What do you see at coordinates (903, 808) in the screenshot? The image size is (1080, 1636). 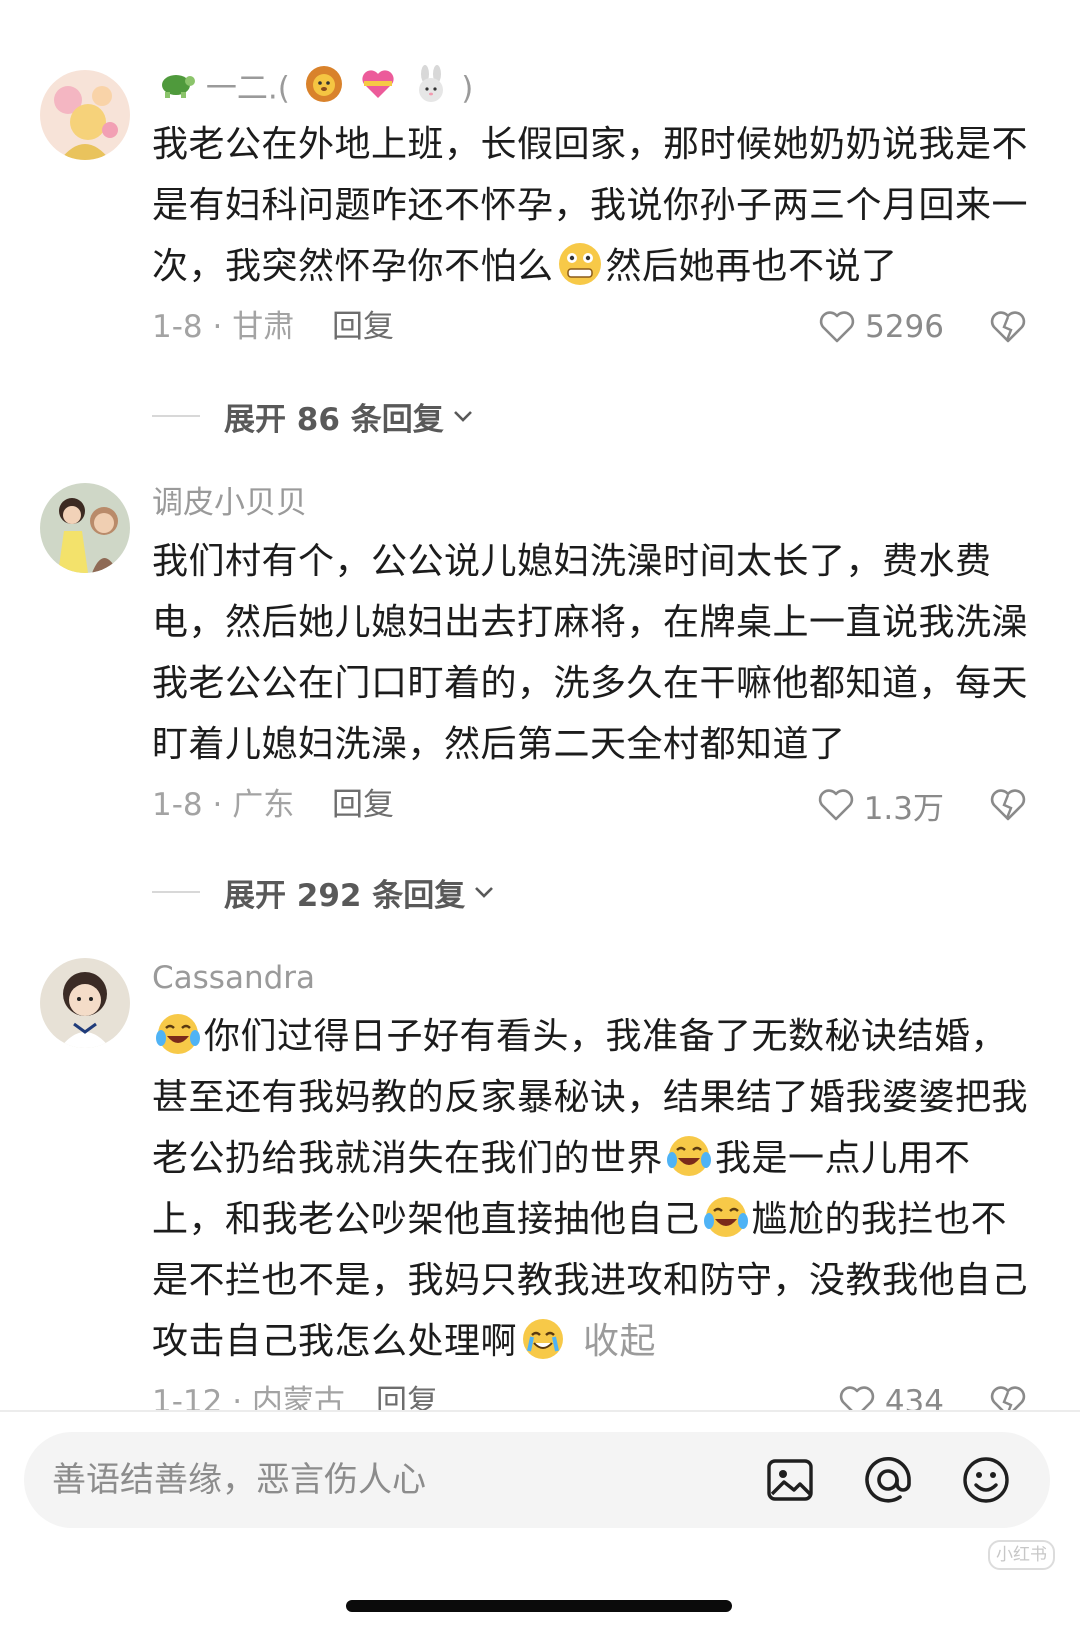 I see `like-count: 1.3万` at bounding box center [903, 808].